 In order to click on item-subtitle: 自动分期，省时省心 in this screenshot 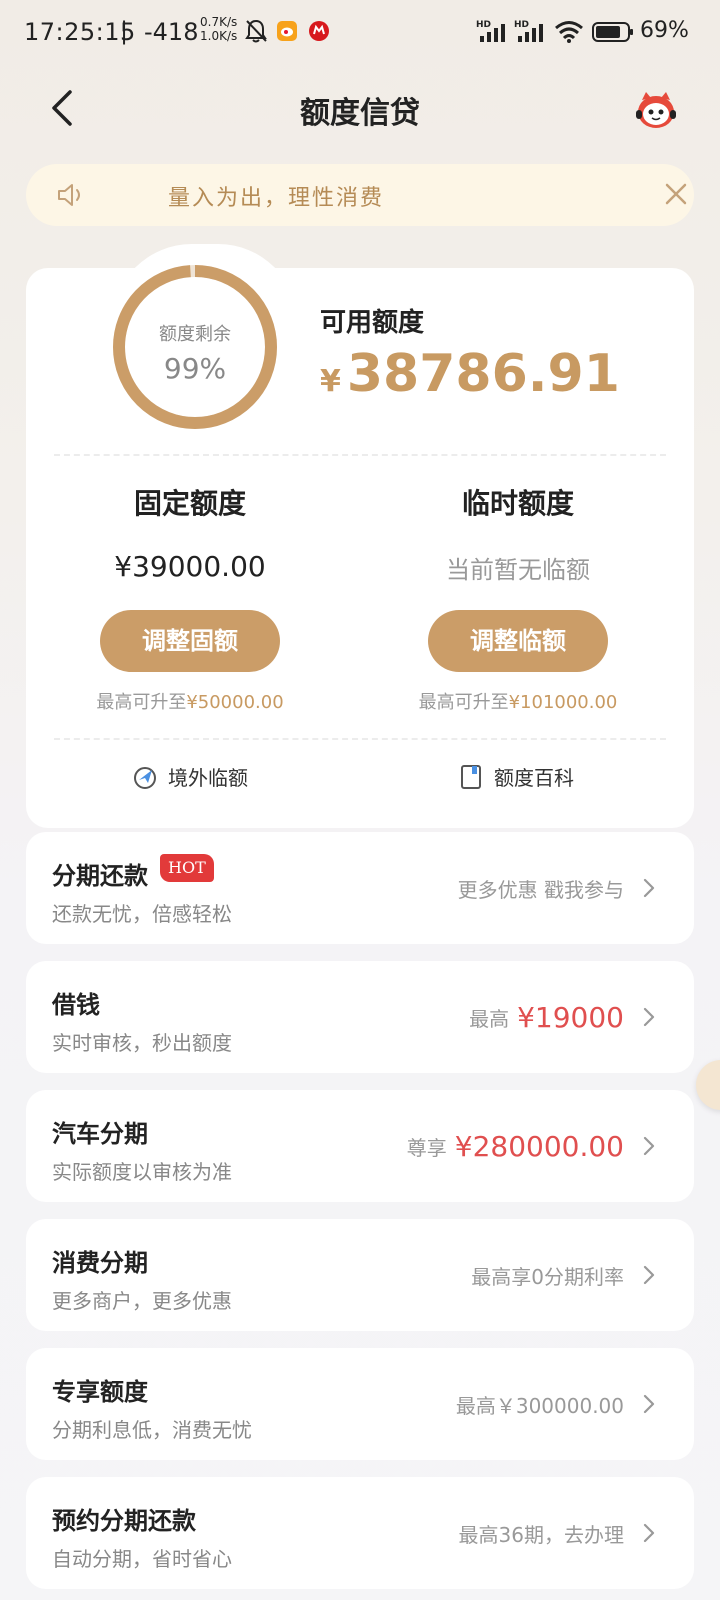, I will do `click(142, 1559)`.